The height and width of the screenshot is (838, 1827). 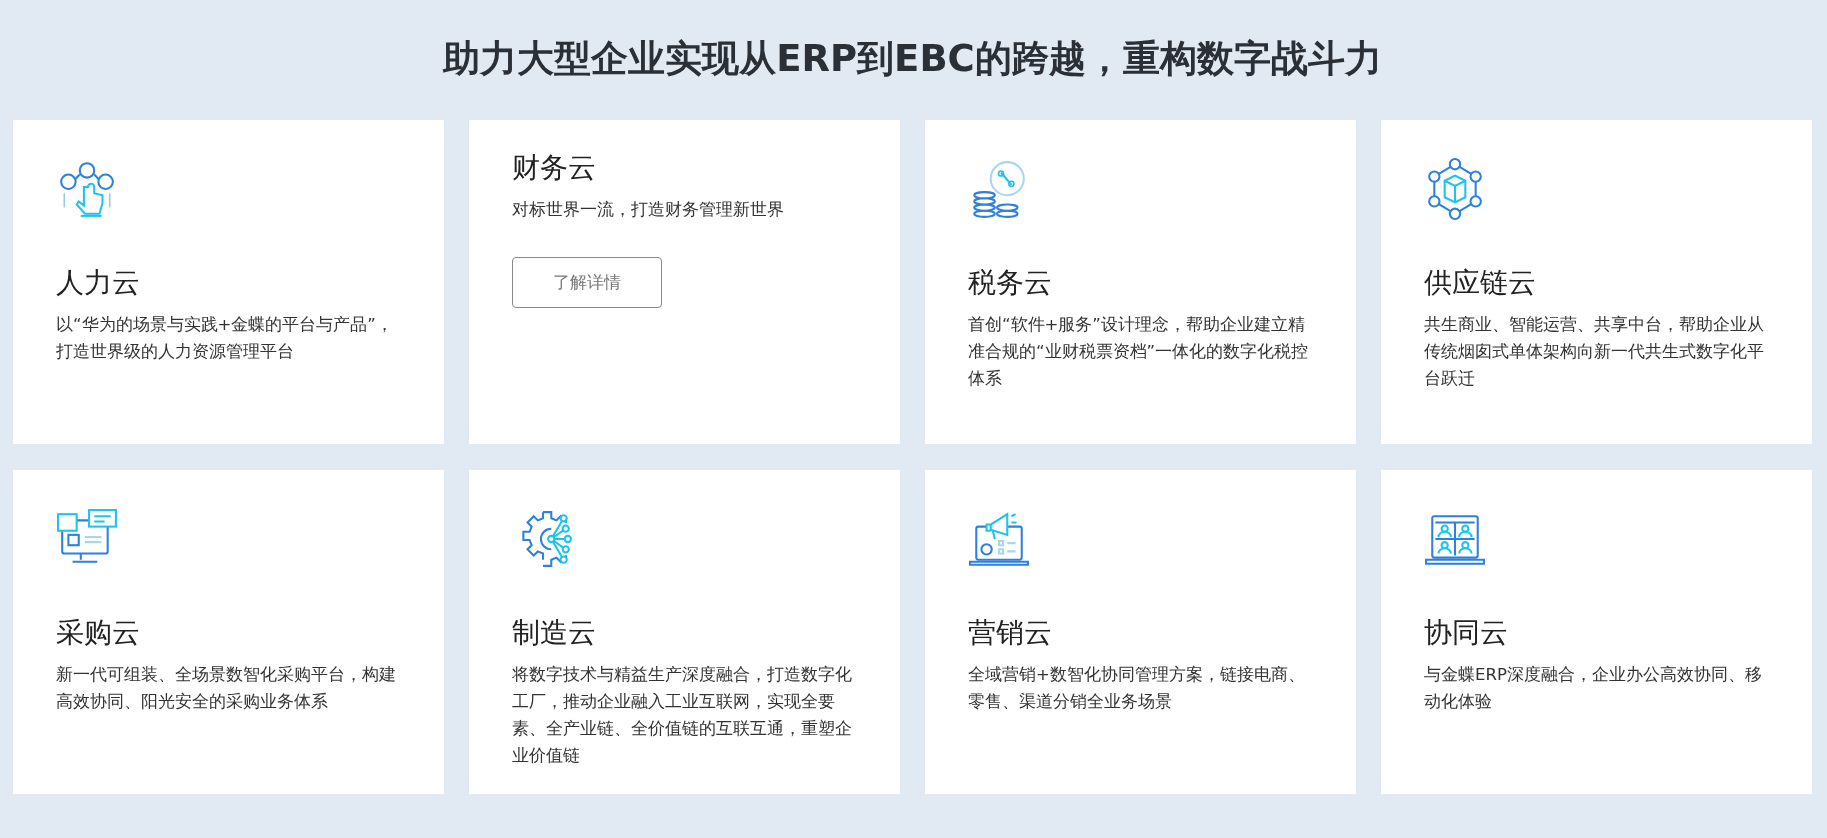 What do you see at coordinates (98, 633) in the screenshot?
I see `card-title: 采购云` at bounding box center [98, 633].